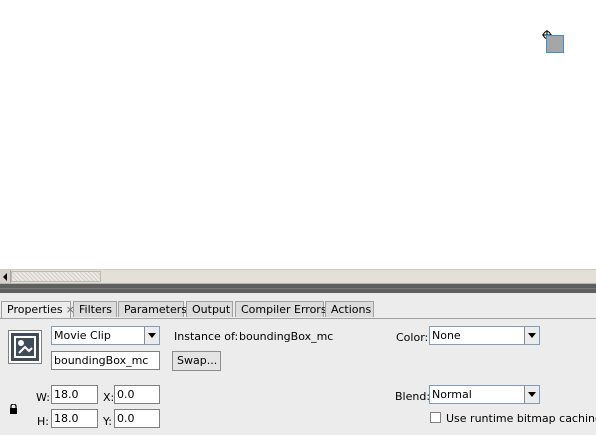 The width and height of the screenshot is (596, 435). I want to click on tab-compiler-errors: Compiler Errors, so click(281, 309).